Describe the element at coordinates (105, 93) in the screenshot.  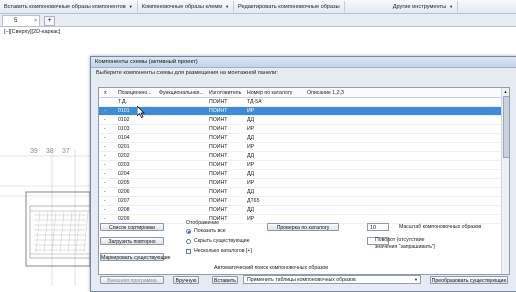
I see `column-header-x: x` at that location.